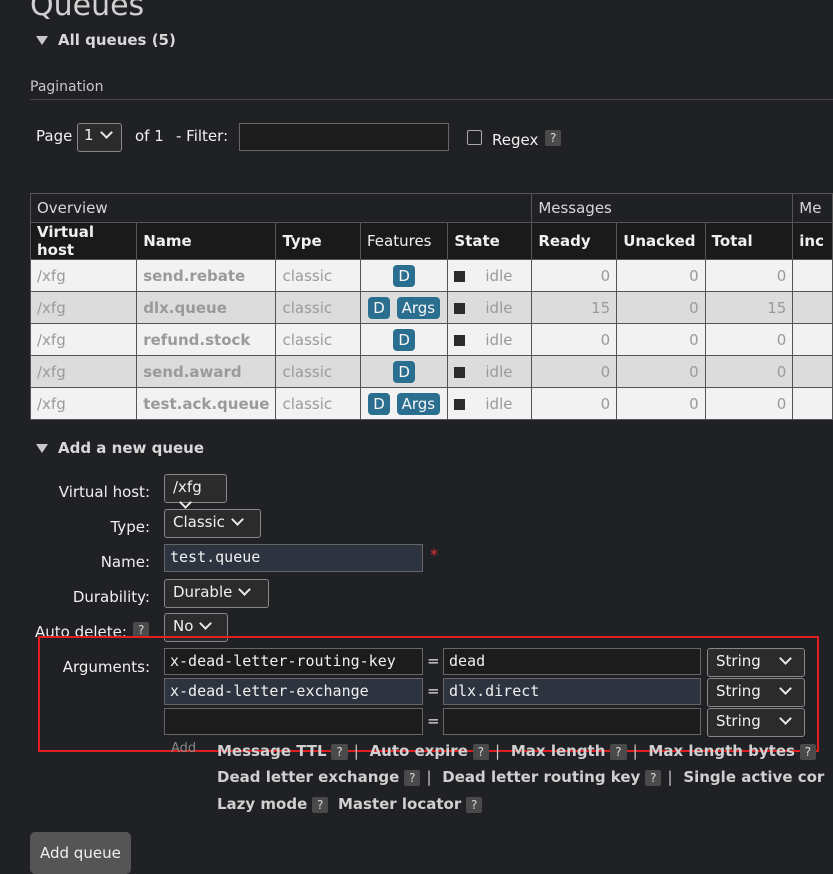 The width and height of the screenshot is (833, 874). I want to click on hint-max-length: Max length, so click(558, 751).